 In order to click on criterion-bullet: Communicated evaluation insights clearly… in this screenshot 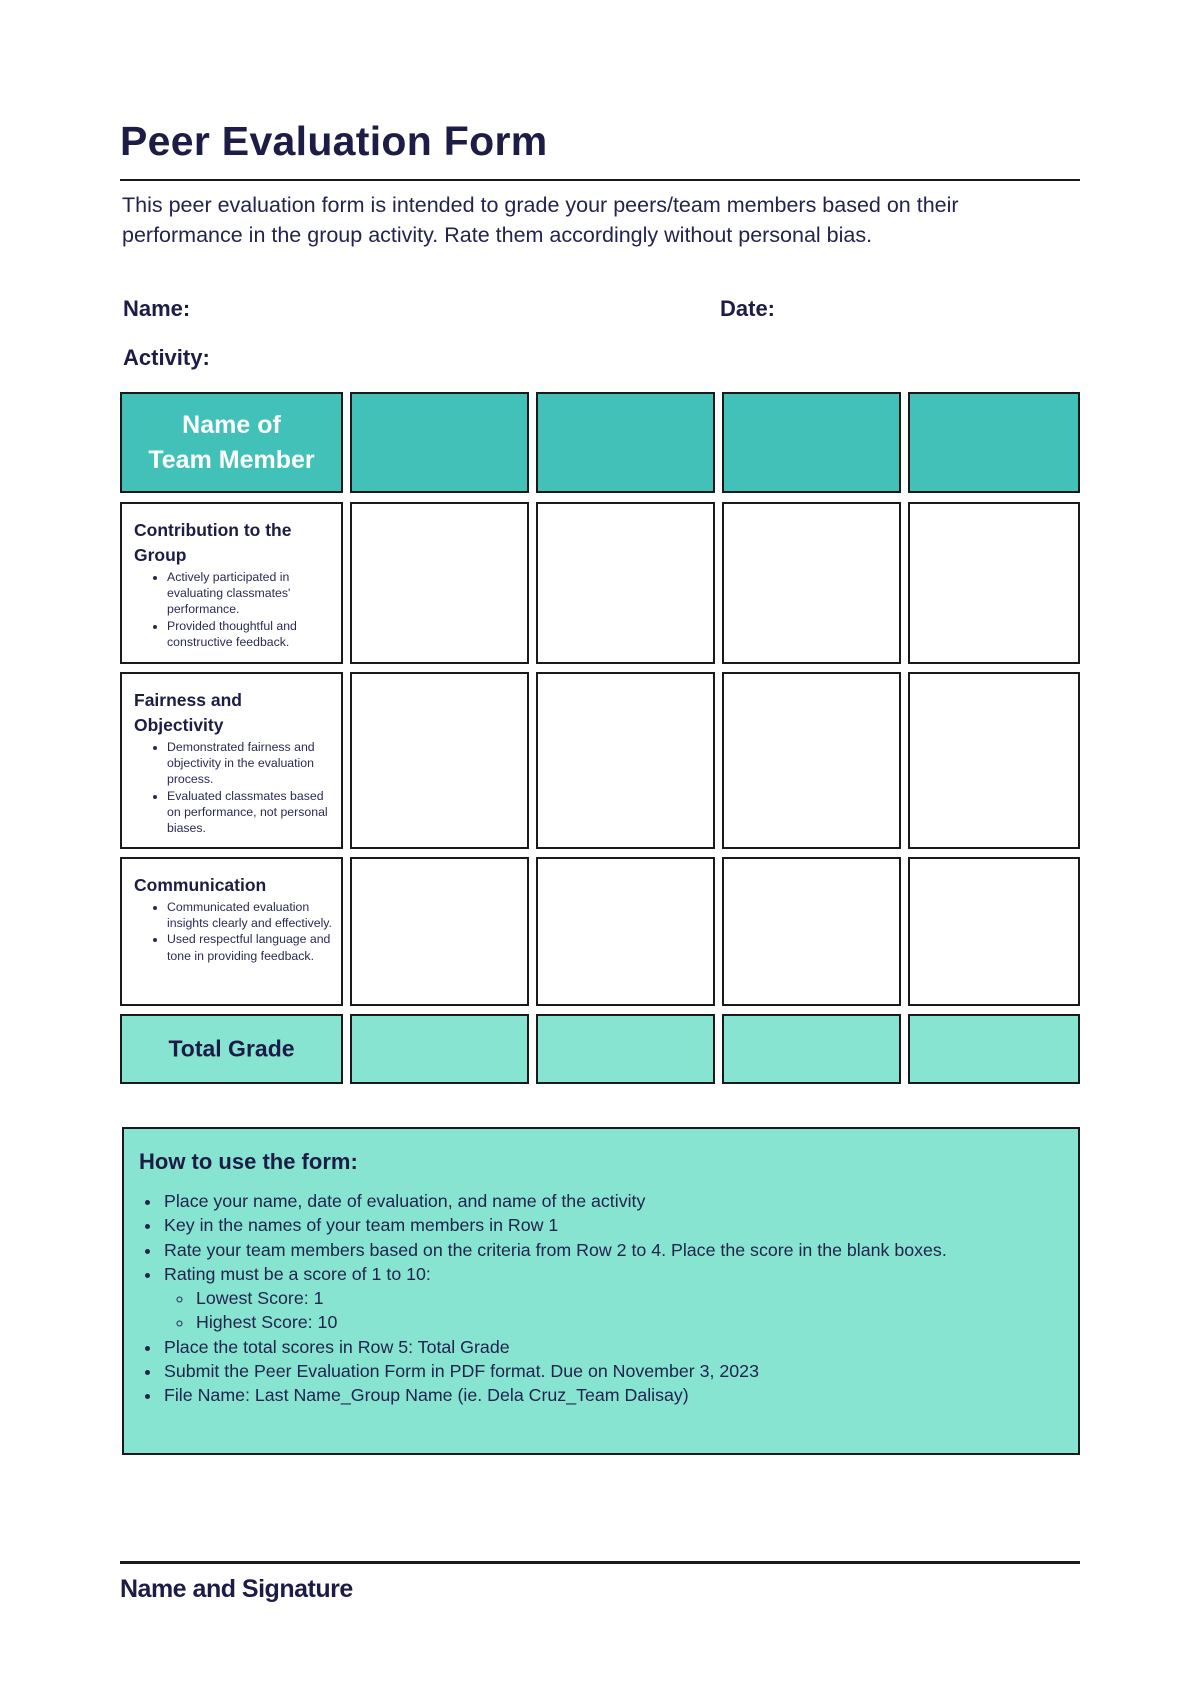, I will do `click(250, 915)`.